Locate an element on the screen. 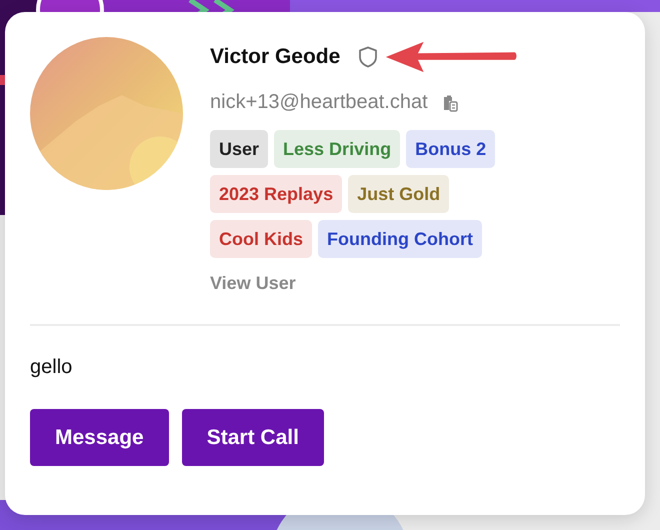 The width and height of the screenshot is (660, 530). tag: User is located at coordinates (239, 149).